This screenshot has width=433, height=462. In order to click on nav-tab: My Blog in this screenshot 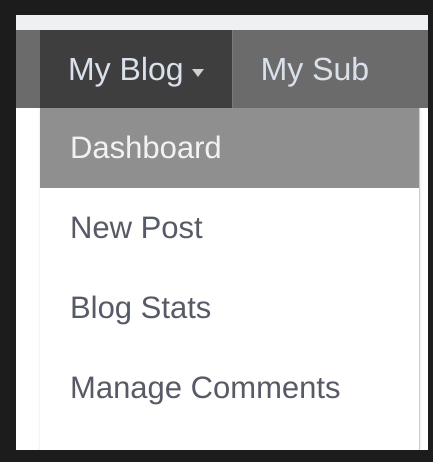, I will do `click(136, 69)`.